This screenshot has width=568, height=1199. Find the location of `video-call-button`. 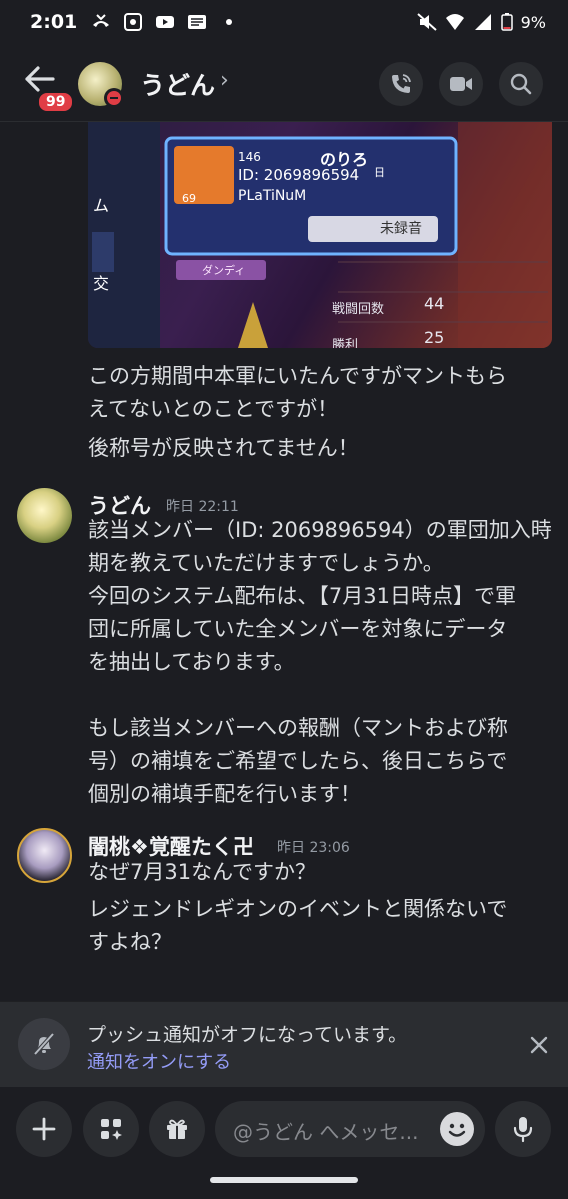

video-call-button is located at coordinates (461, 84).